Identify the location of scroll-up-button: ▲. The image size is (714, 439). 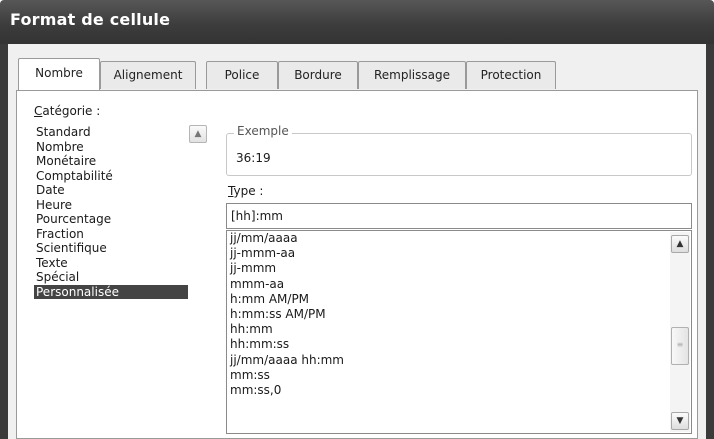
(680, 244).